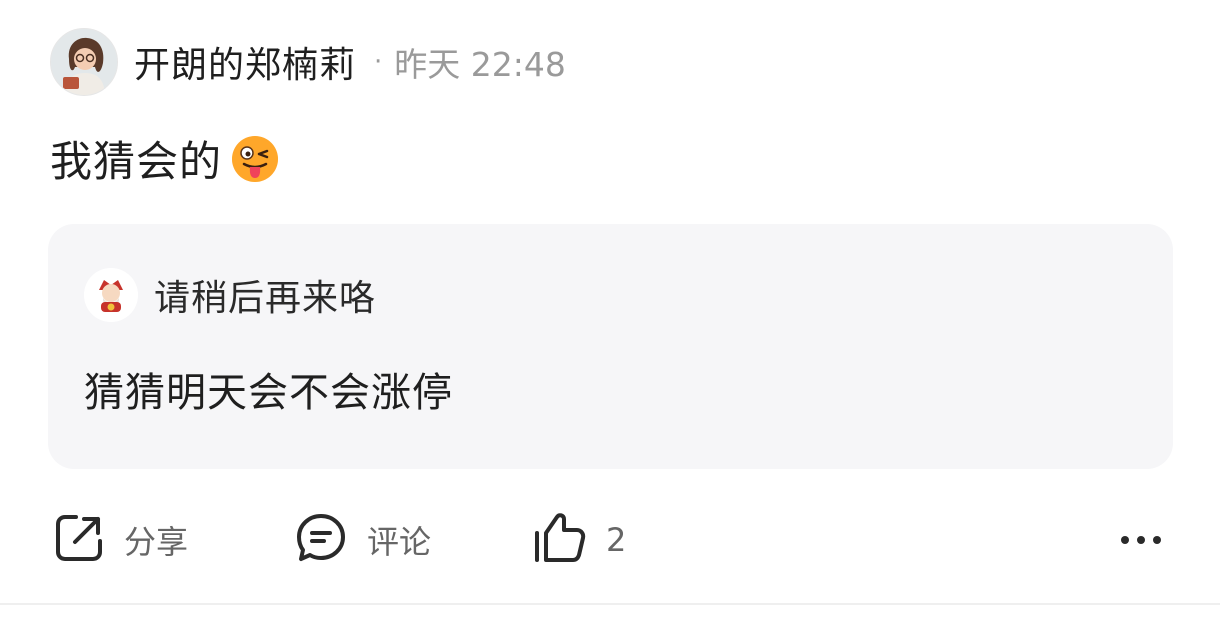 The image size is (1220, 620). Describe the element at coordinates (245, 62) in the screenshot. I see `author-name: 开朗的郑楠莉` at that location.